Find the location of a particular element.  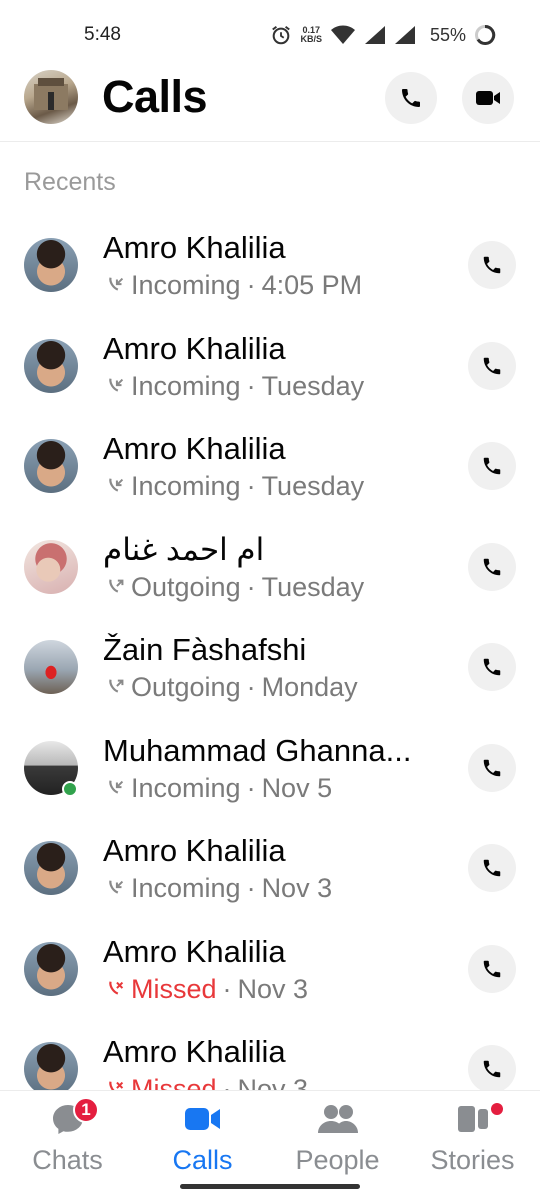

call-time: Nov 5 is located at coordinates (297, 787).